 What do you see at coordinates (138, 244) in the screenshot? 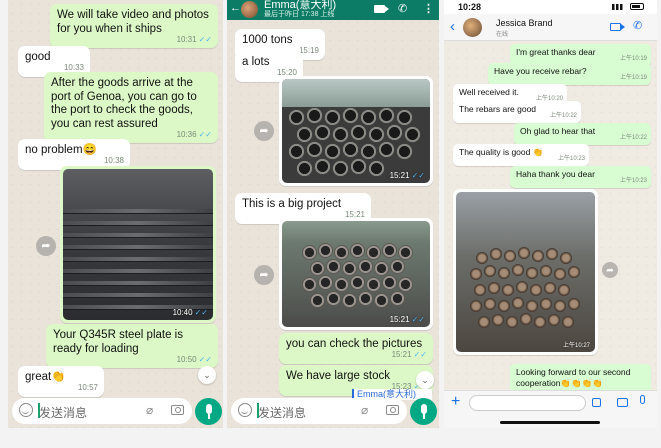
I see `image-message-steel-plates: 10:40 ✓✓` at bounding box center [138, 244].